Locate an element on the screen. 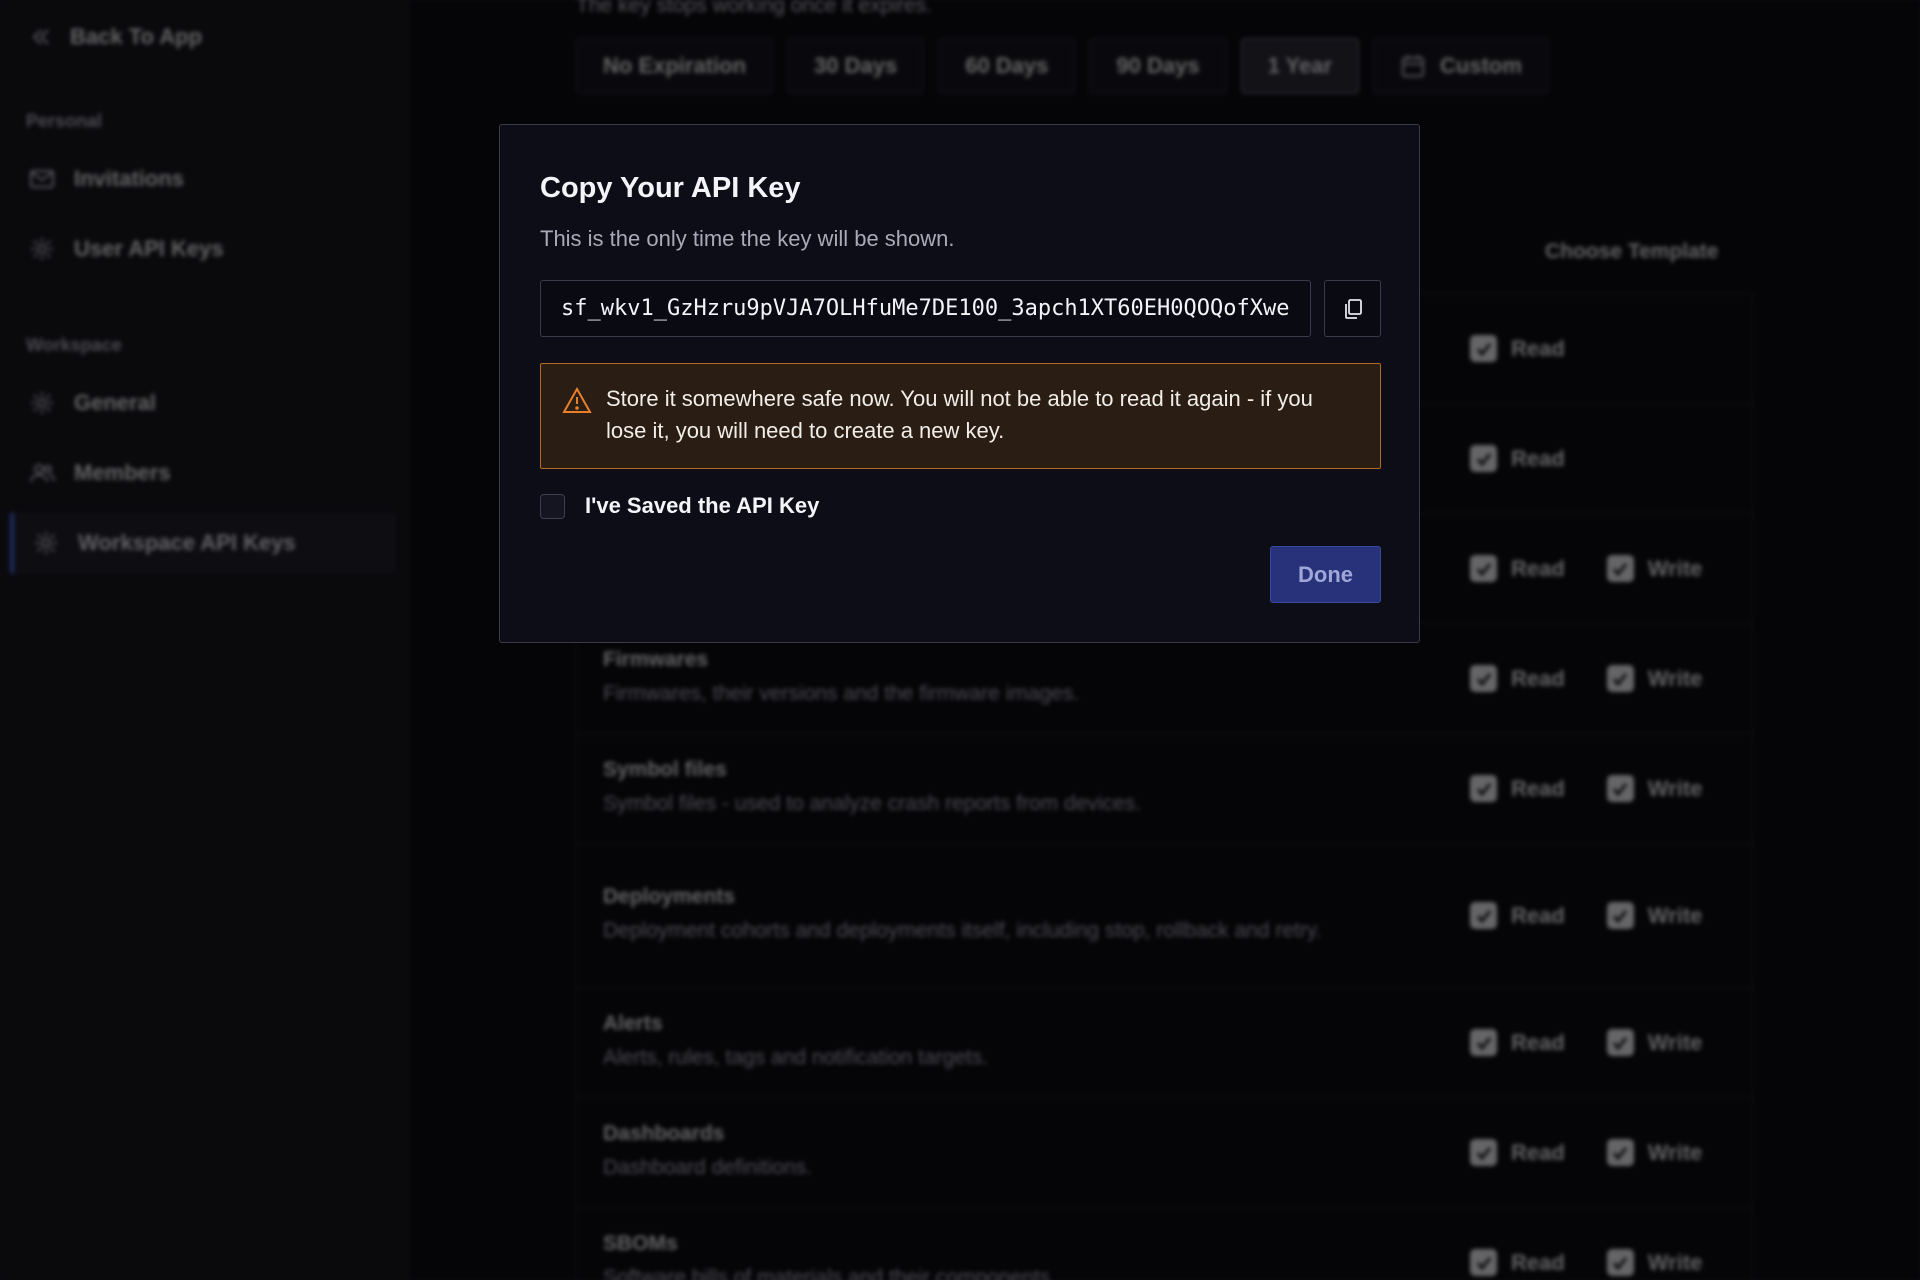  sidebar-item-invitations: Invitations is located at coordinates (203, 179).